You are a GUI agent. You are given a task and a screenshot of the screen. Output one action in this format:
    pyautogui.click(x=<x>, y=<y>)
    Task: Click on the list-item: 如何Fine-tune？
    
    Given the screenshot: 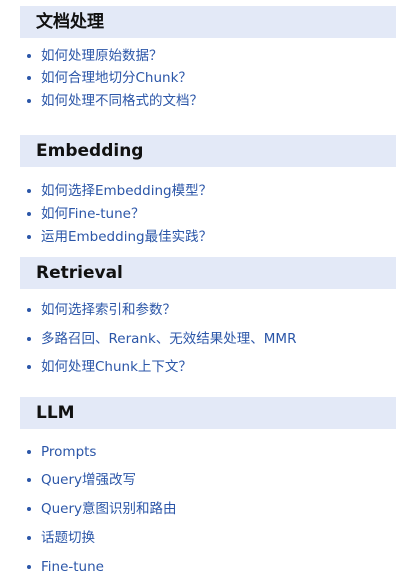 What is the action you would take?
    pyautogui.click(x=207, y=214)
    